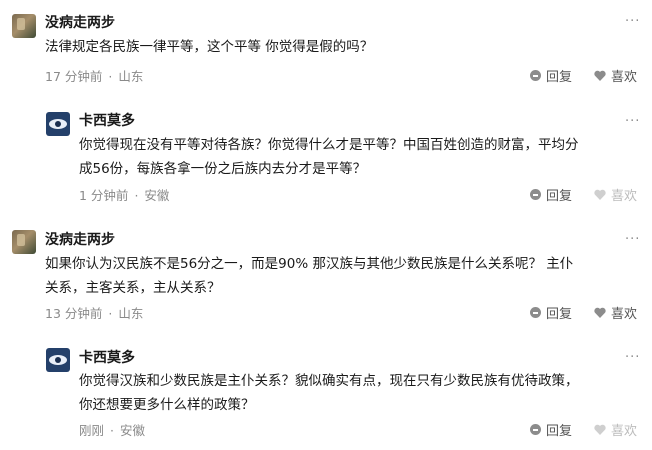  I want to click on comment-text-line: 你还想要更多什么样的政策？, so click(167, 405).